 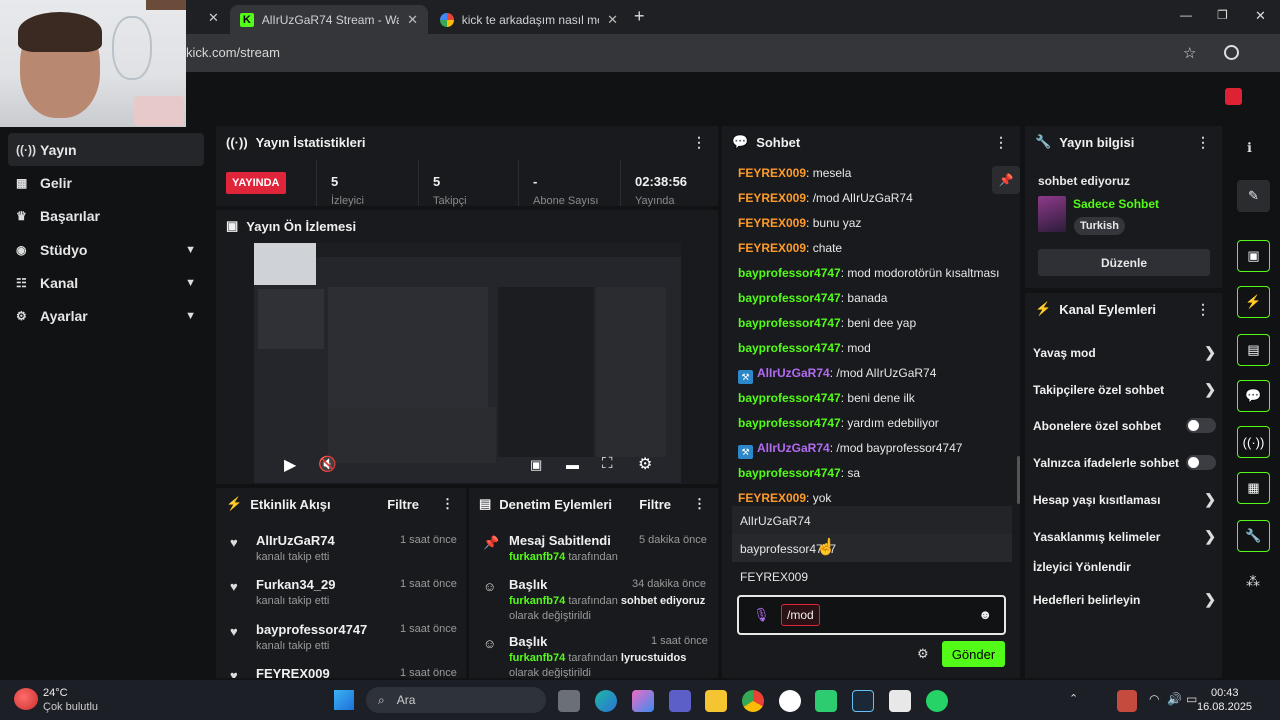 I want to click on maximize-button: ❐, so click(x=1222, y=15).